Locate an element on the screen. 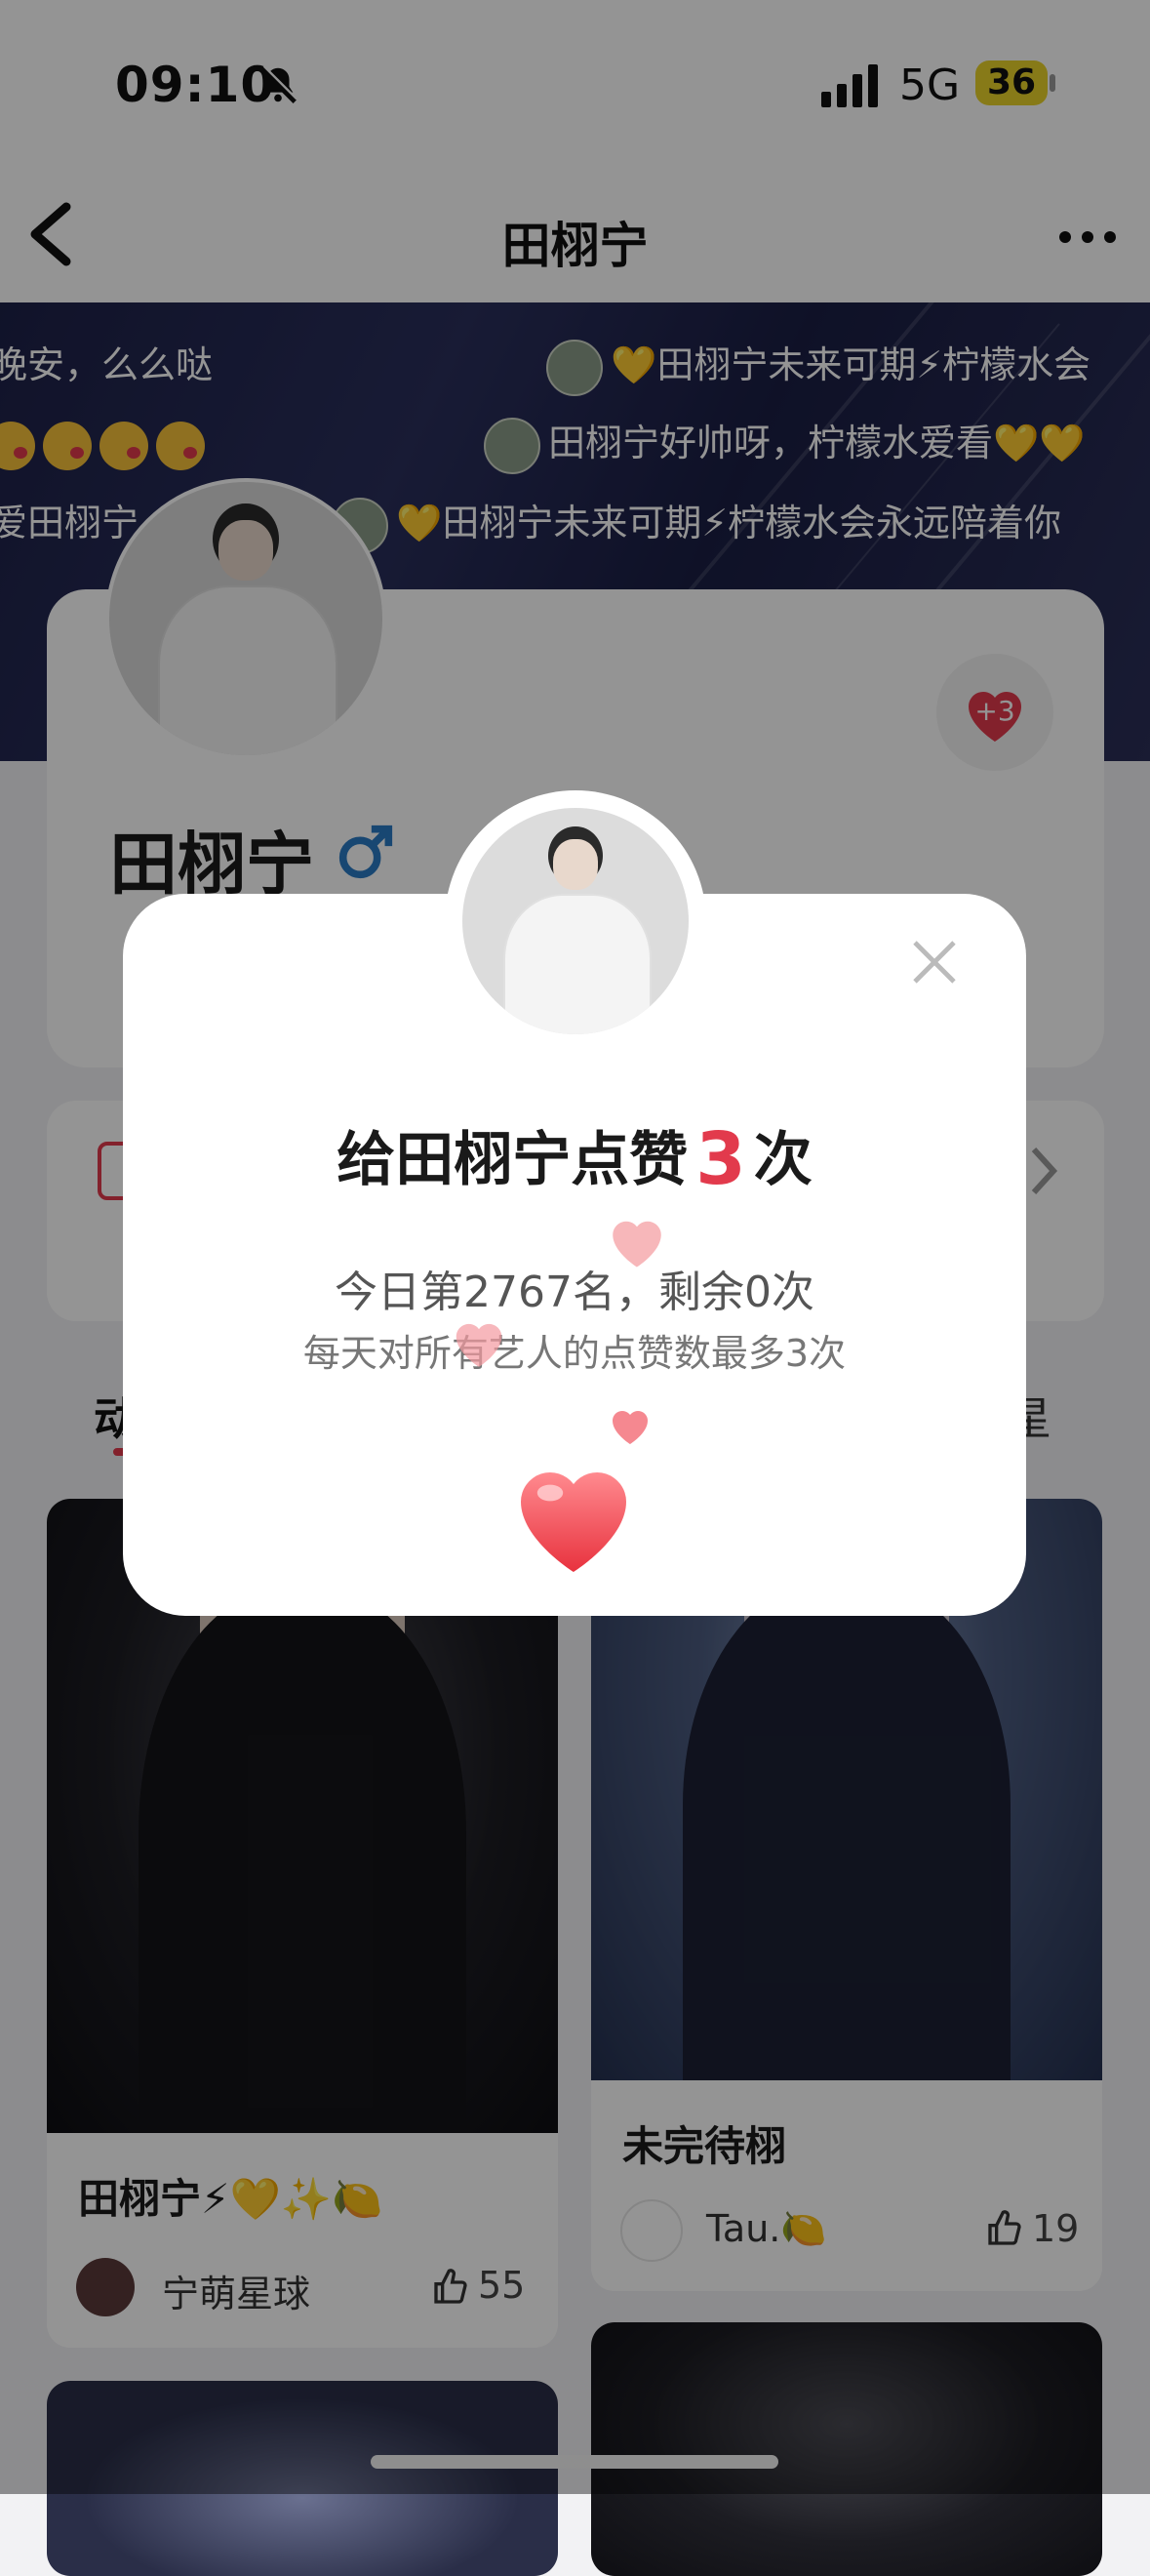  close-icon is located at coordinates (934, 962).